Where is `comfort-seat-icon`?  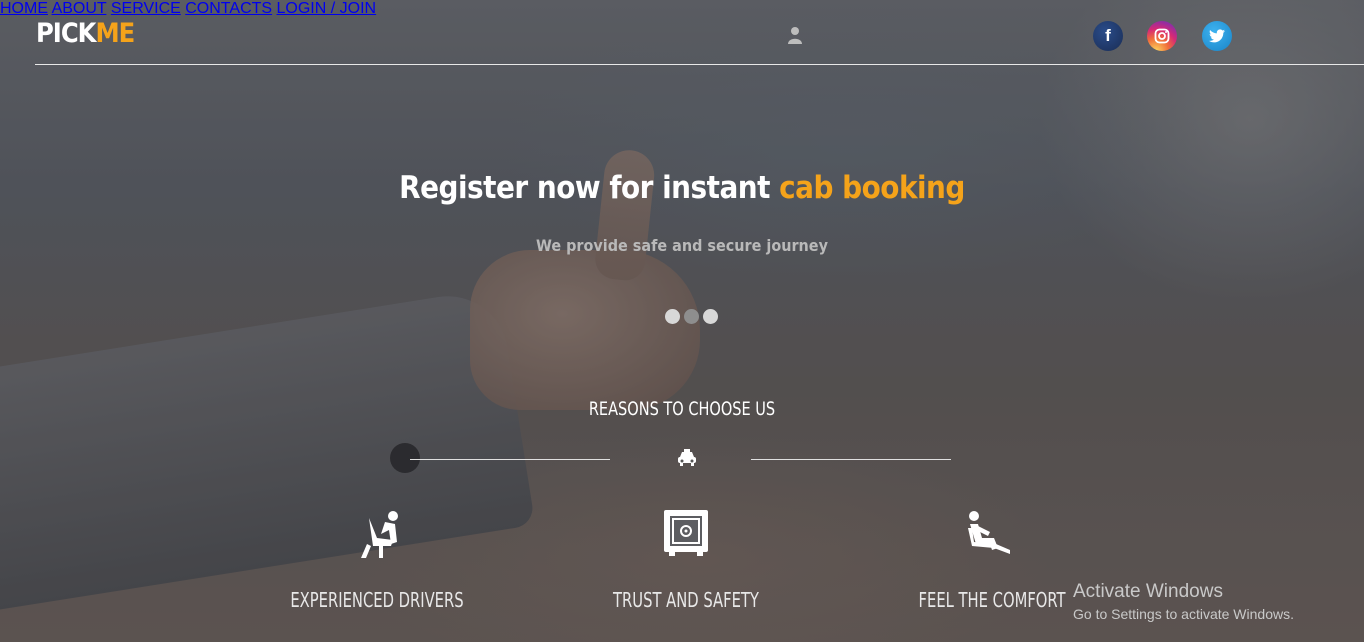 comfort-seat-icon is located at coordinates (989, 532).